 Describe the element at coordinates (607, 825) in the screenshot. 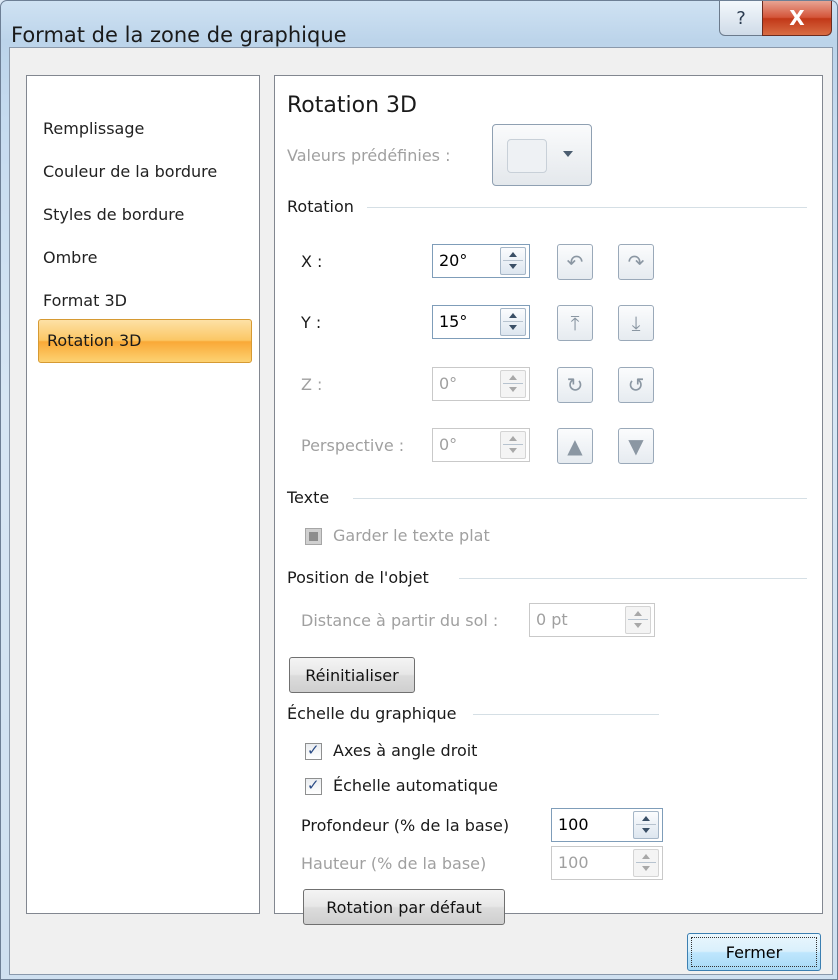

I see `depth-spinner: 100` at that location.